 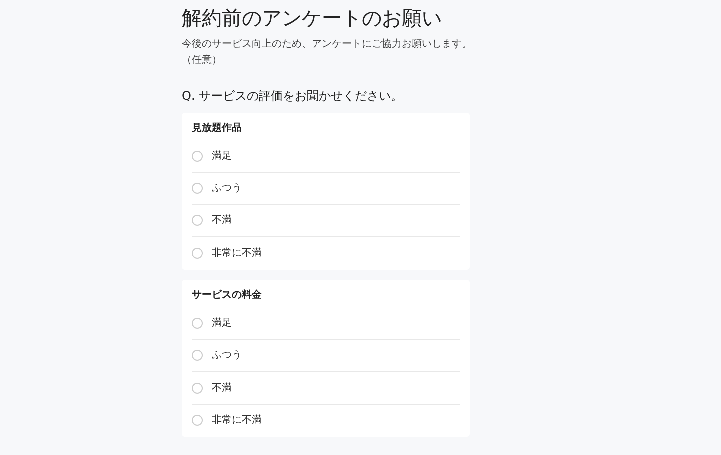 I want to click on question-text: Q. サービスの評価をお聞かせください。, so click(x=293, y=97).